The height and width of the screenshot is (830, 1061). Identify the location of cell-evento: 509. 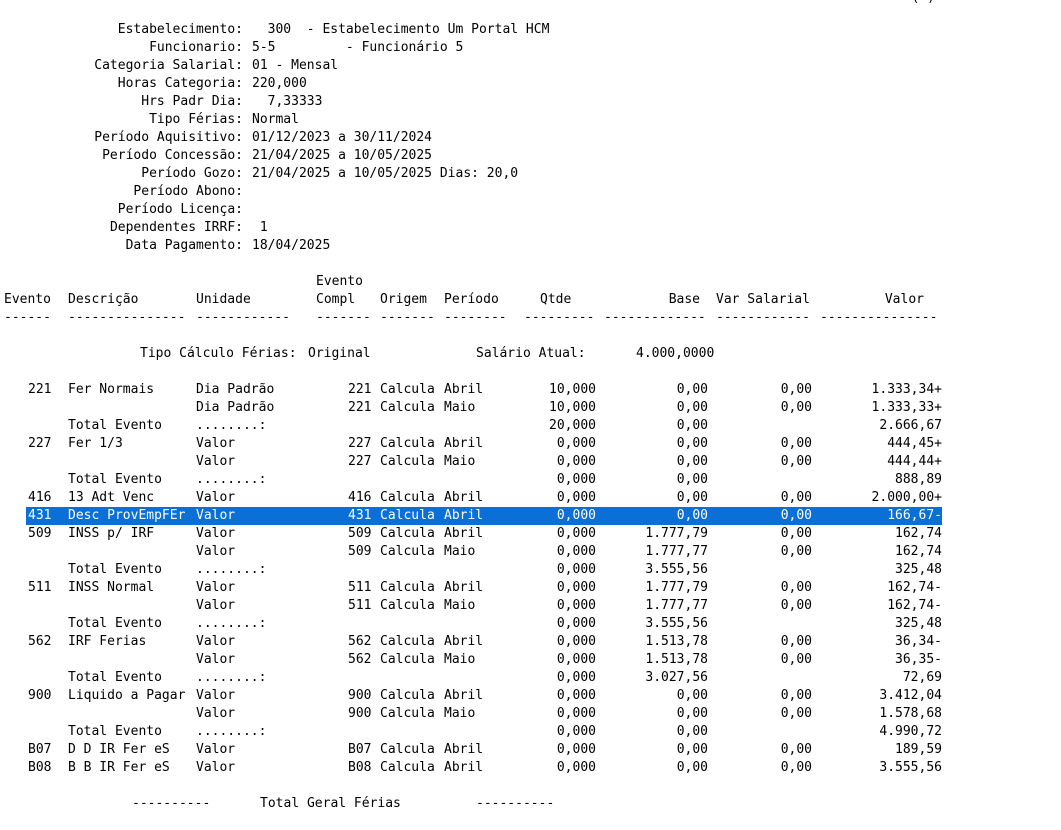
(40, 533).